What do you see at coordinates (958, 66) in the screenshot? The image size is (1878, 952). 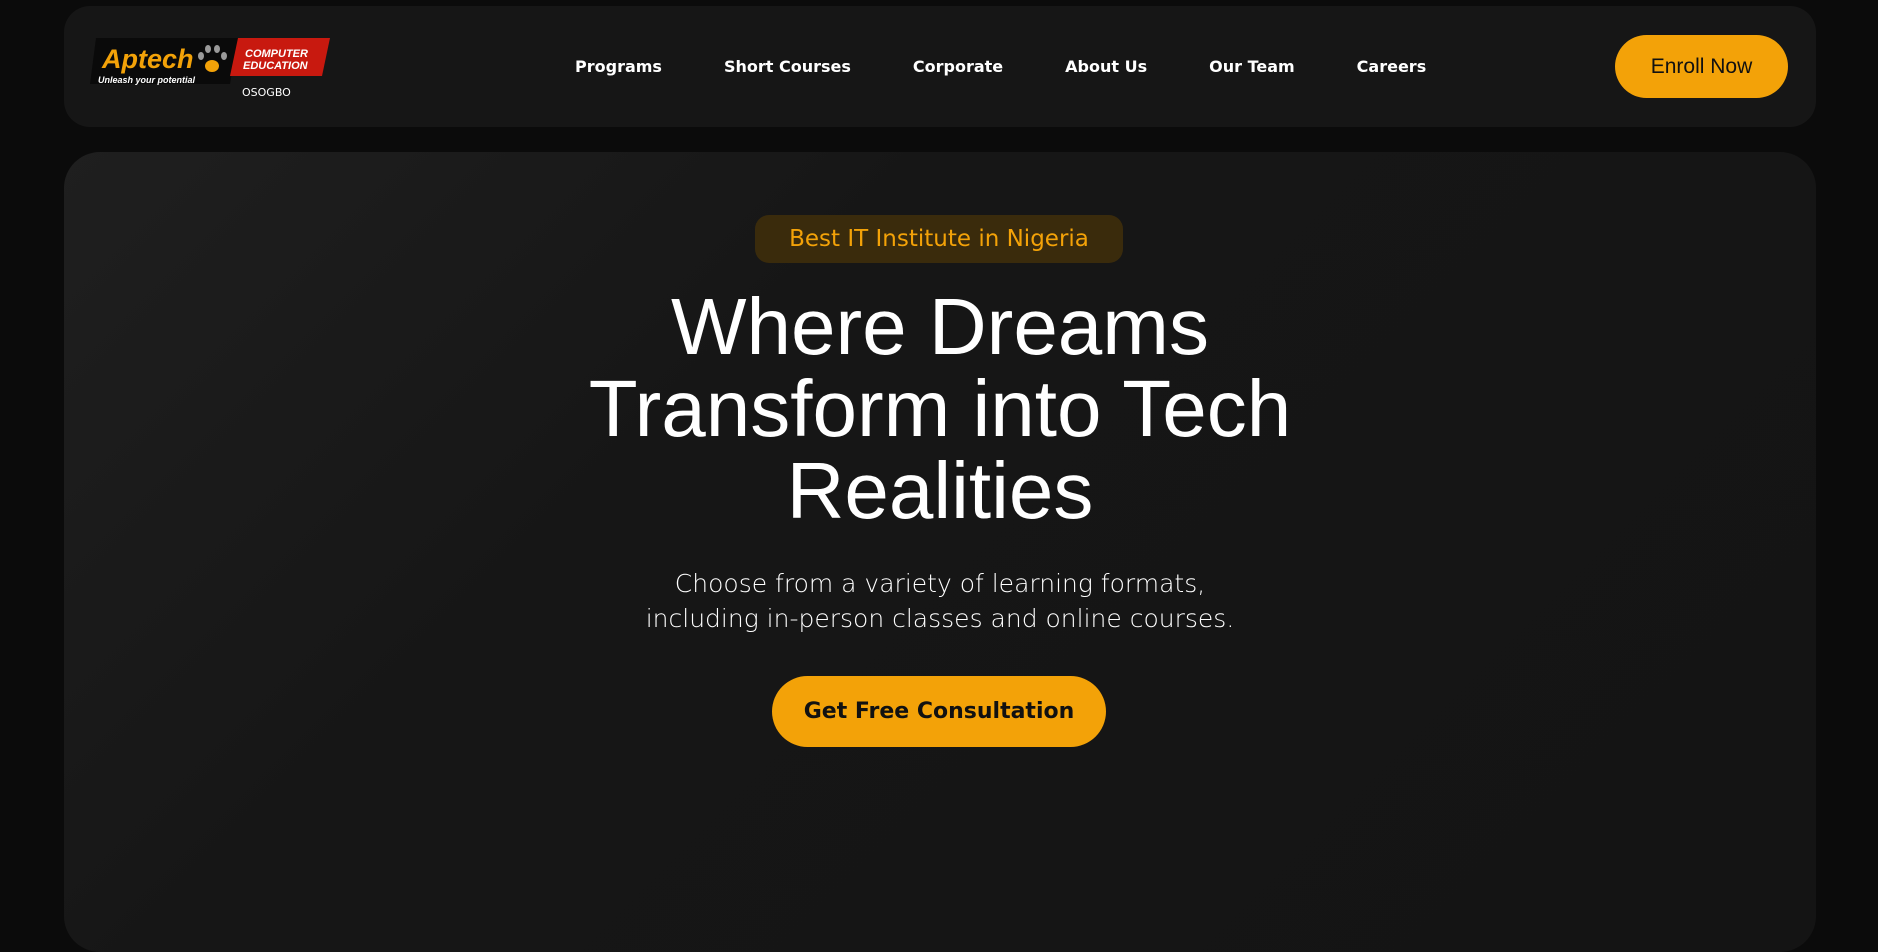 I see `nav-corporate: Corporate` at bounding box center [958, 66].